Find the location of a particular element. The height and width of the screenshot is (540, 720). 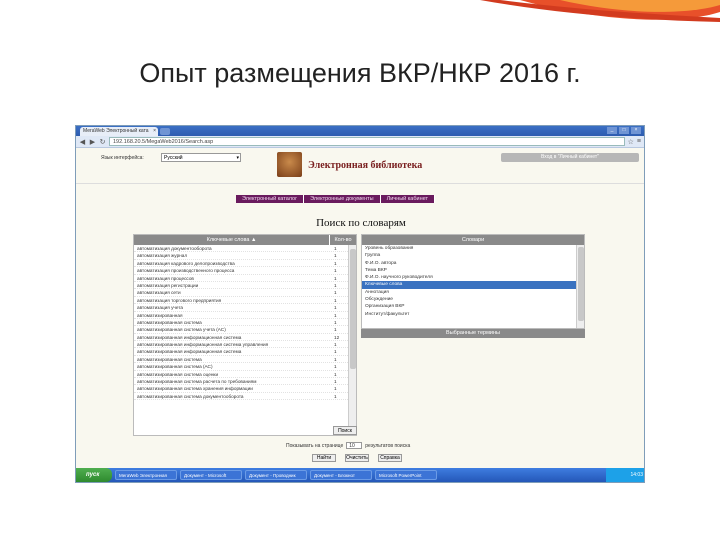

dictionary-item: Аннотация is located at coordinates (473, 292).